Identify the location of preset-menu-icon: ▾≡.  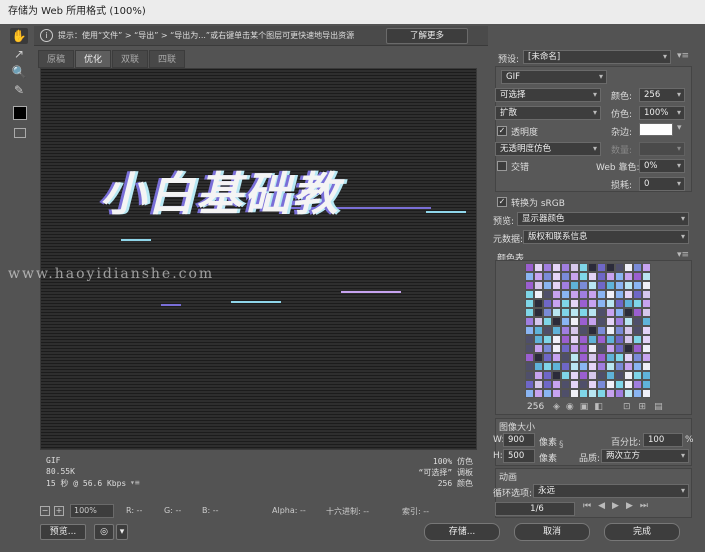
(683, 56).